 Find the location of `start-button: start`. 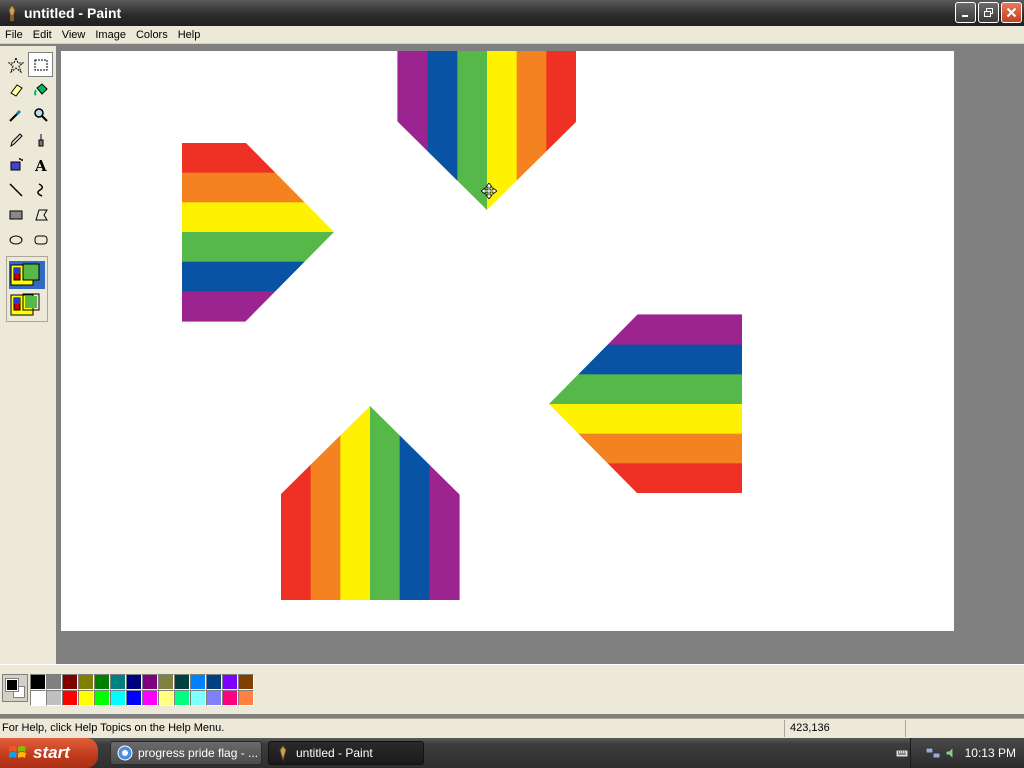

start-button: start is located at coordinates (49, 753).